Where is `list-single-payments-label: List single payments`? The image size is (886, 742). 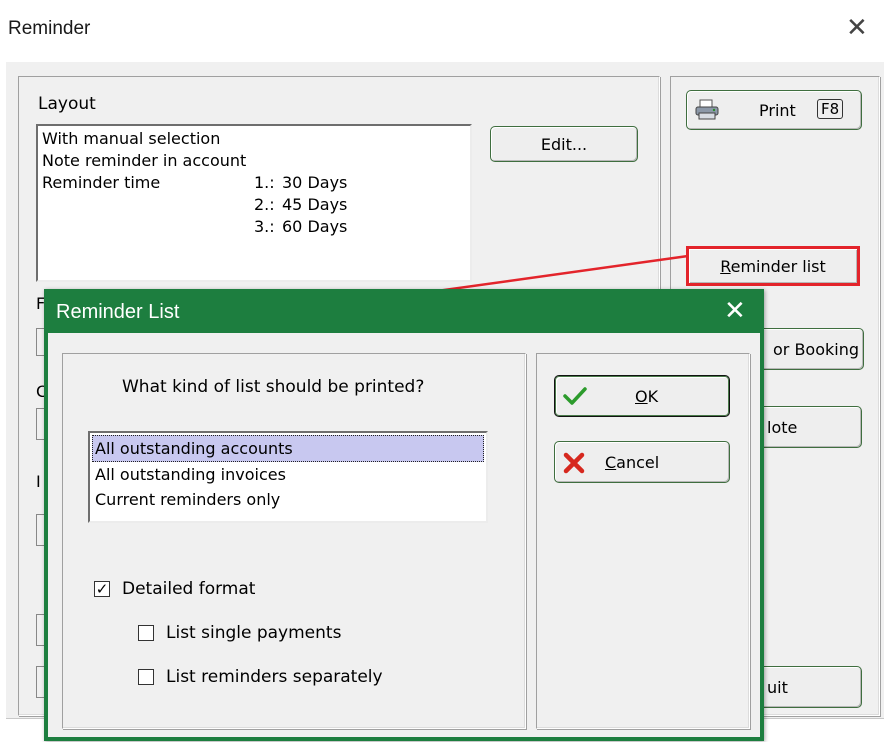
list-single-payments-label: List single payments is located at coordinates (254, 633).